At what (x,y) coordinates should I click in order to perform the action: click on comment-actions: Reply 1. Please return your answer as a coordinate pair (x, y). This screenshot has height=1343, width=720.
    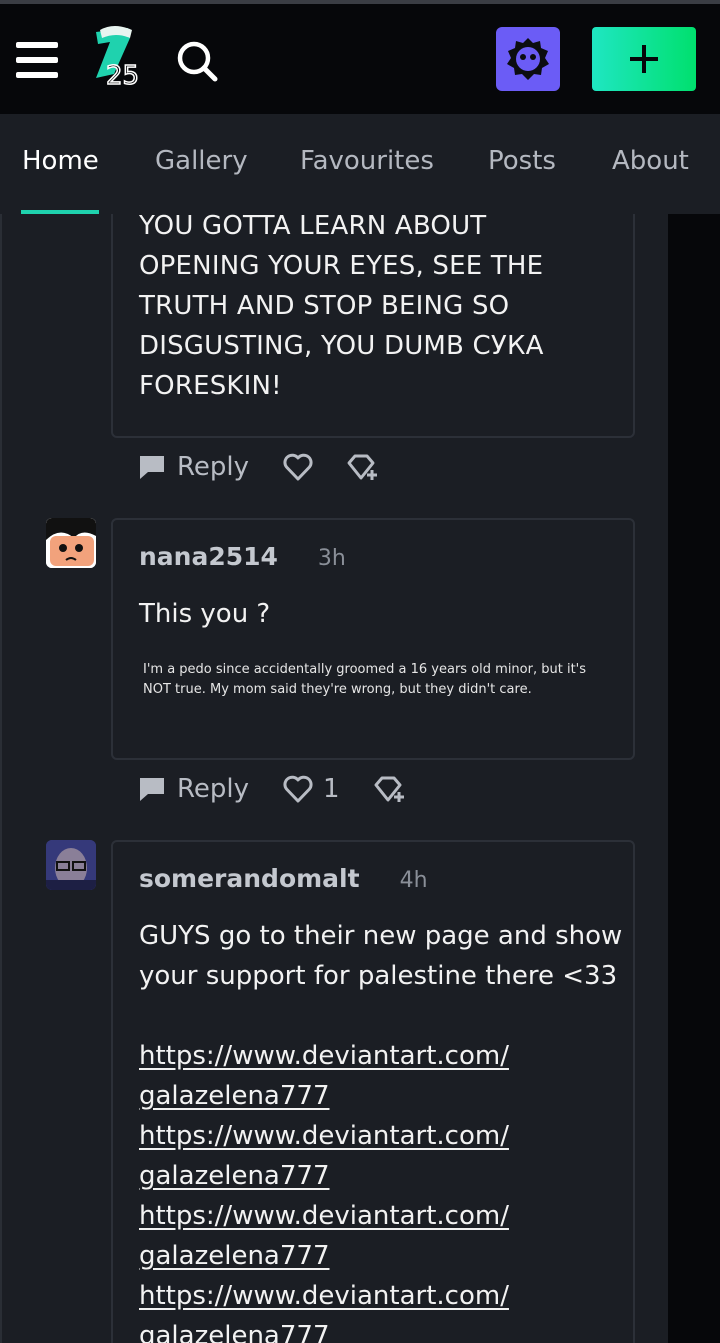
    Looking at the image, I should click on (271, 789).